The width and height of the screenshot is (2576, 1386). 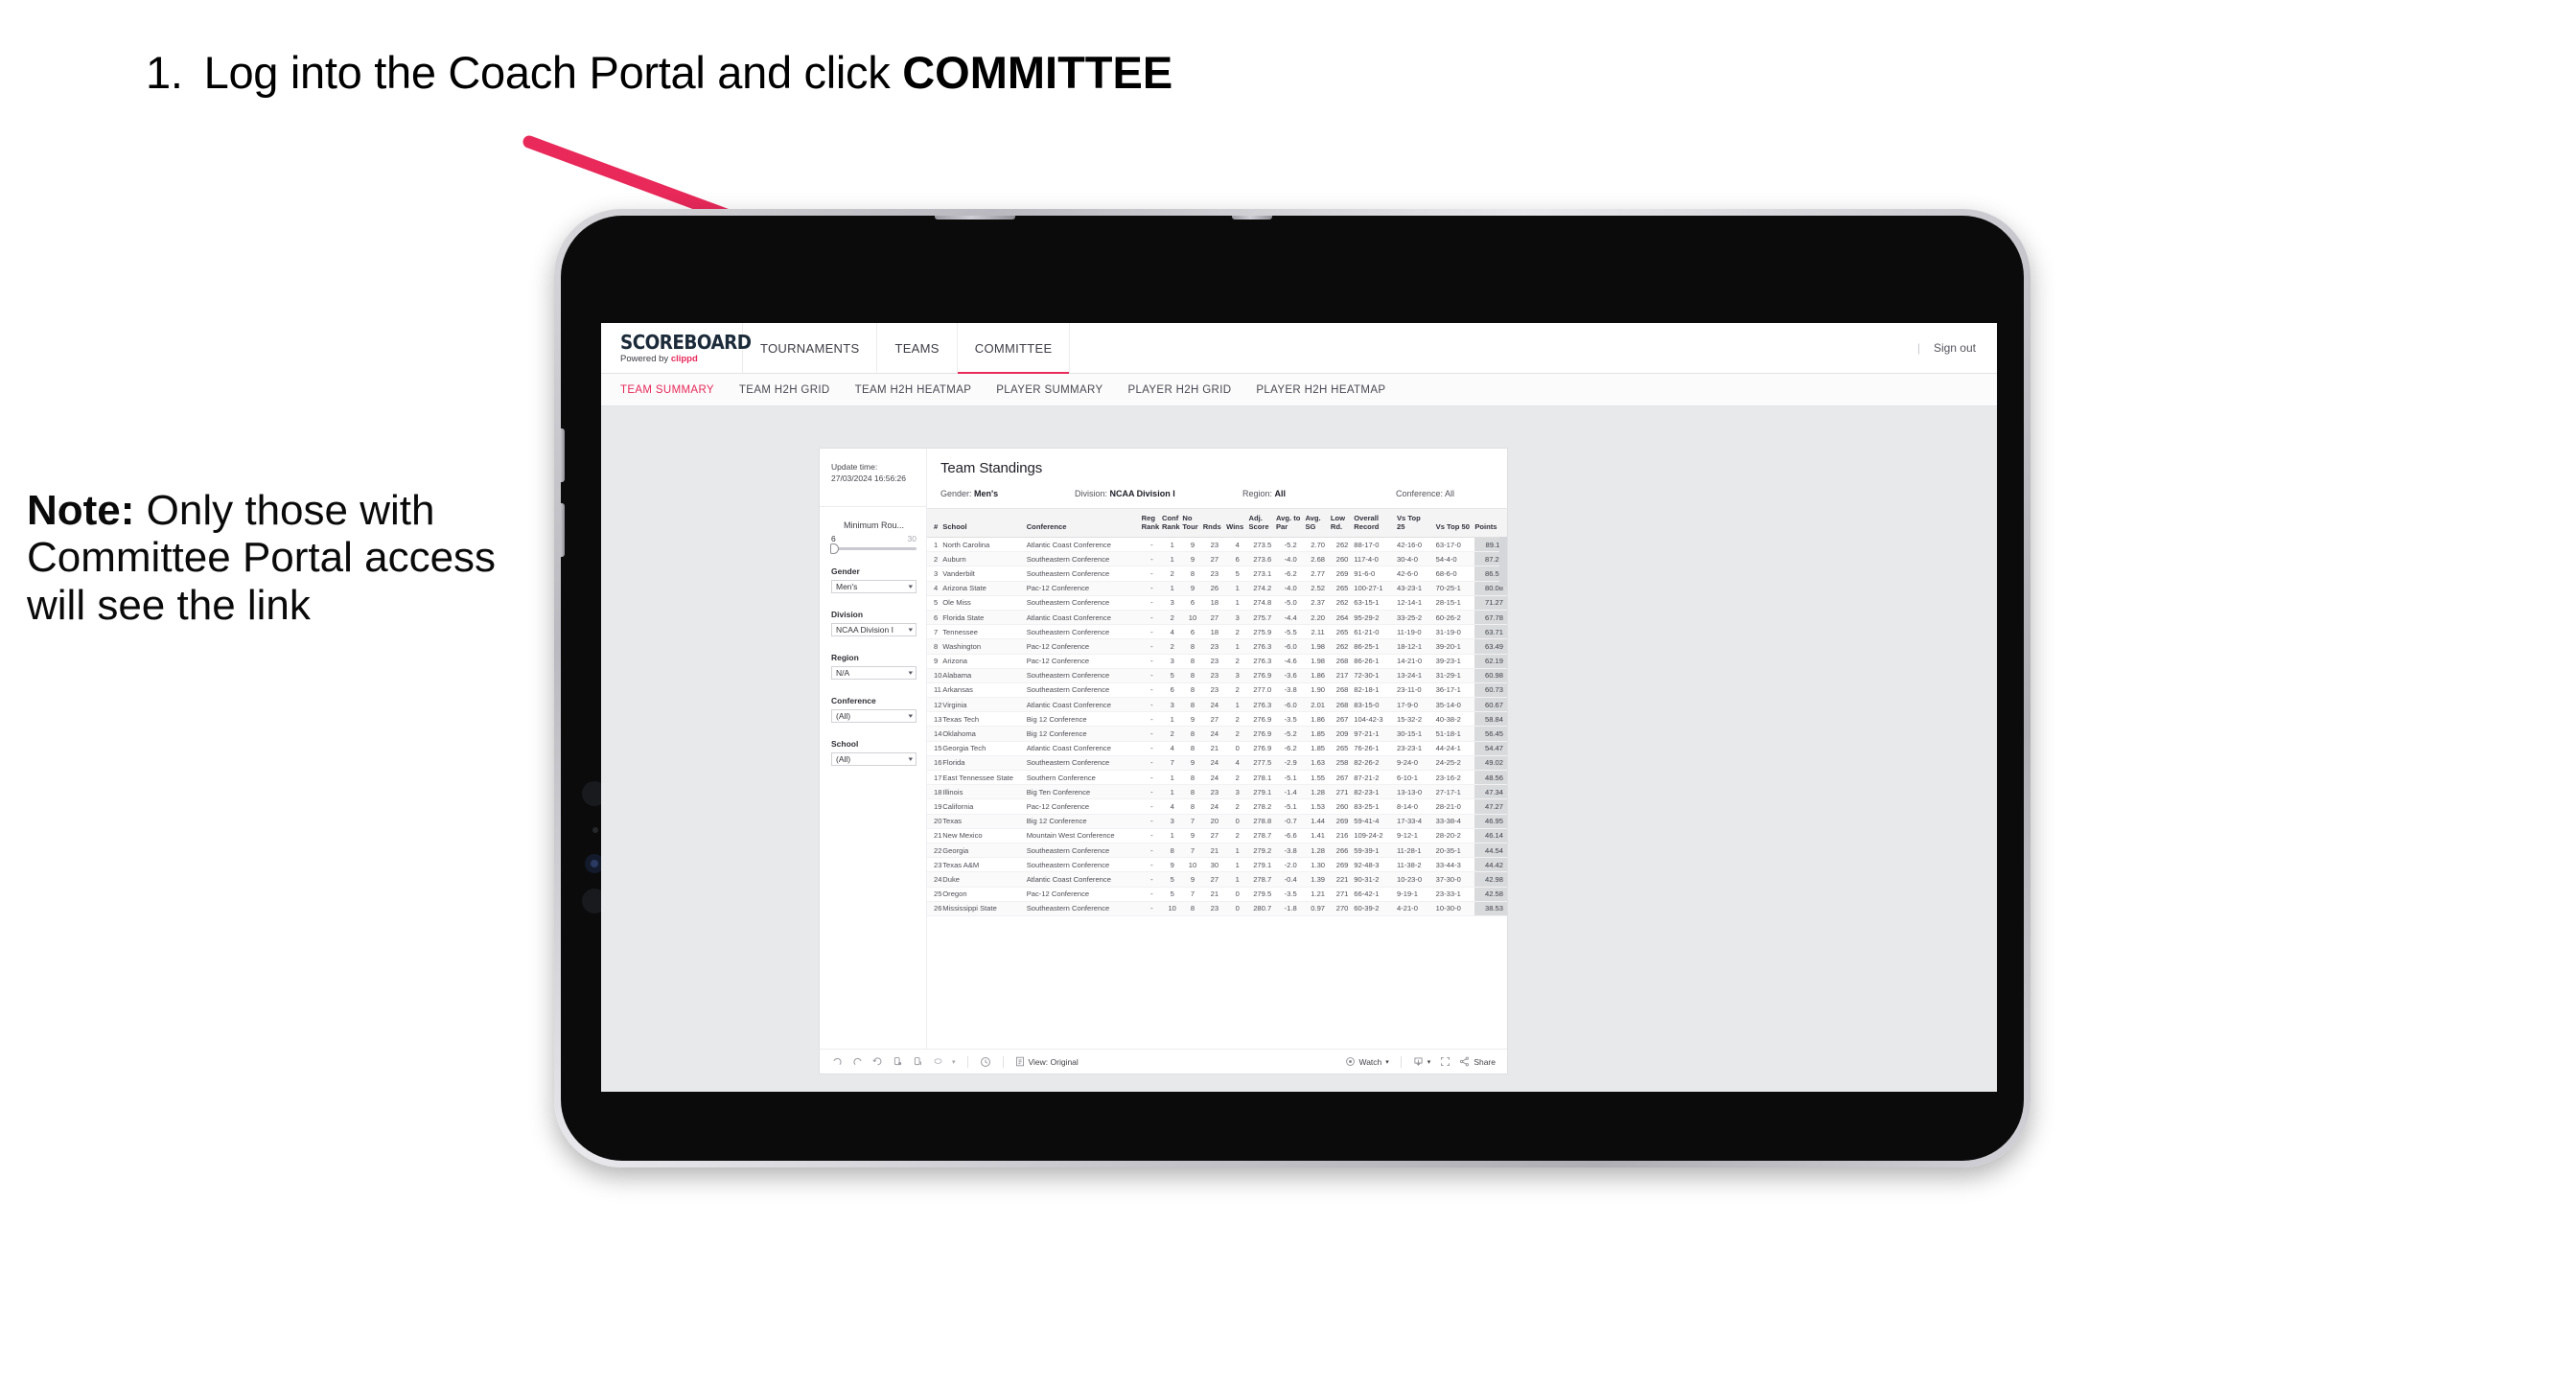 What do you see at coordinates (985, 523) in the screenshot?
I see `column-header: School` at bounding box center [985, 523].